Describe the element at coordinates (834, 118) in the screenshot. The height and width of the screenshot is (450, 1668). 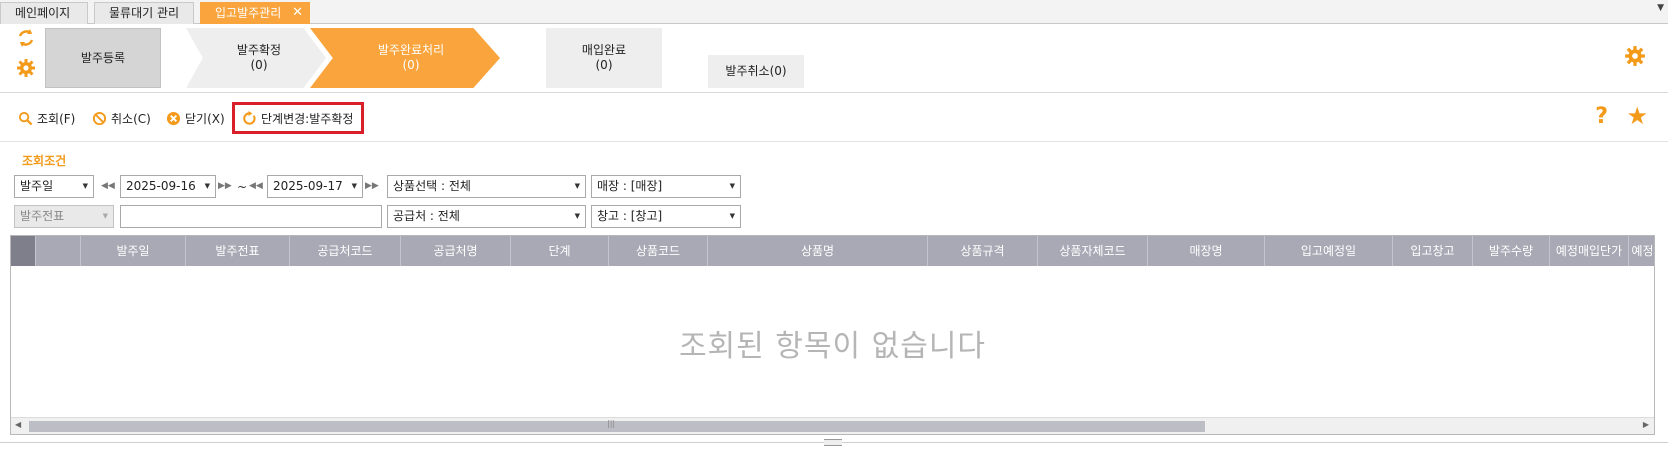
I see `toolbar: 조회(F) 취소(C) 닫기(X) 단계변경:발주확정 ? ★` at that location.